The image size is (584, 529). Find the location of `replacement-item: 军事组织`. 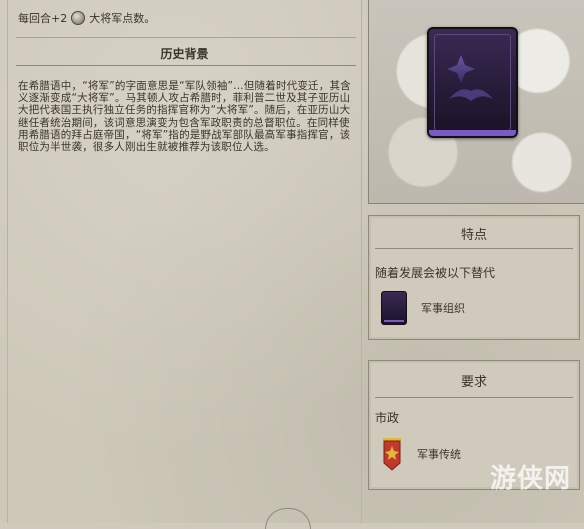

replacement-item: 军事组织 is located at coordinates (423, 308).